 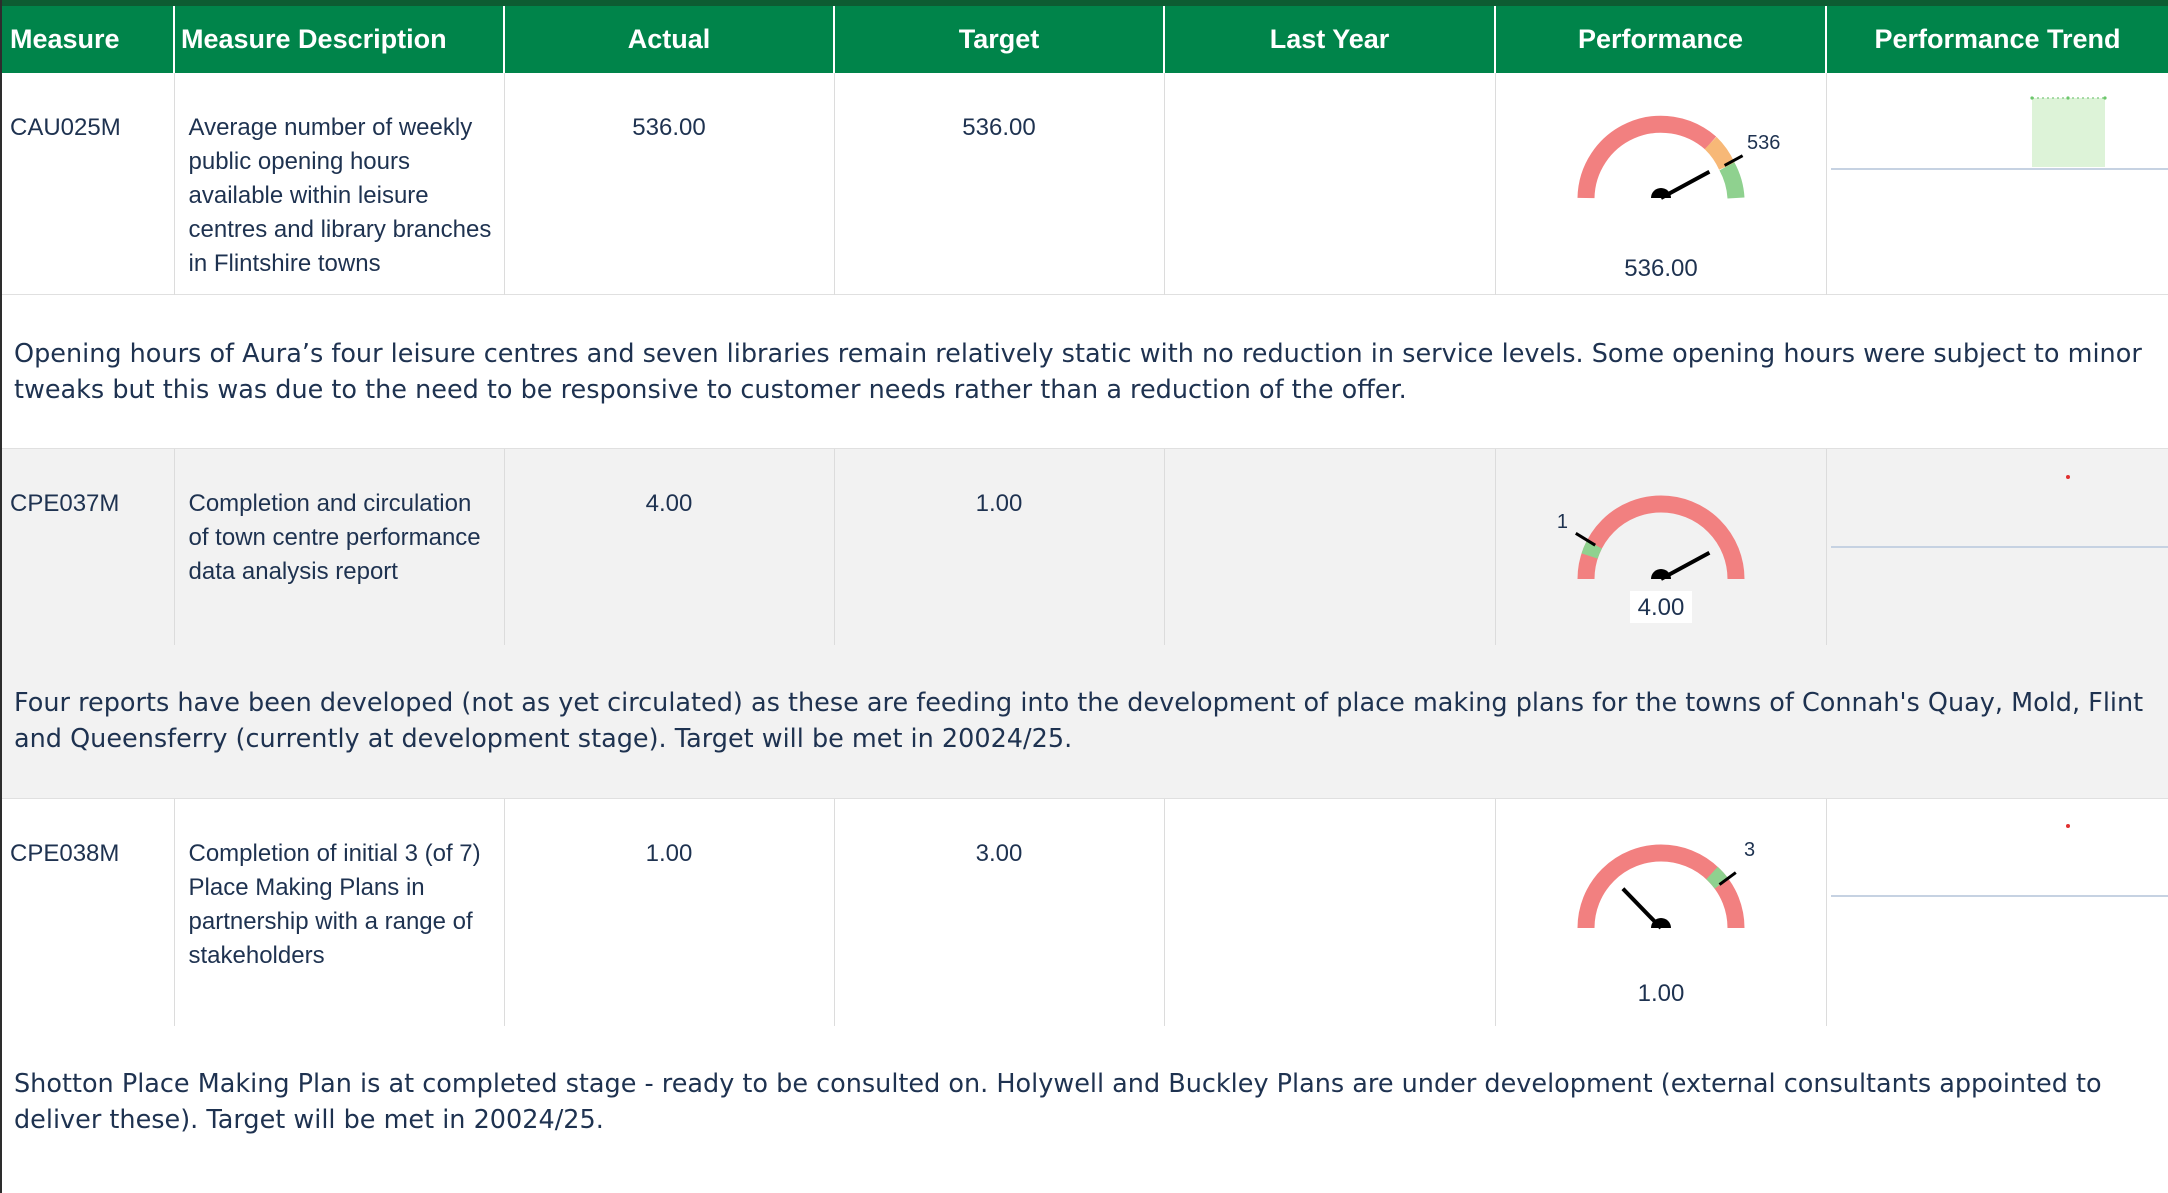 What do you see at coordinates (1661, 36) in the screenshot?
I see `header-performance: Performance` at bounding box center [1661, 36].